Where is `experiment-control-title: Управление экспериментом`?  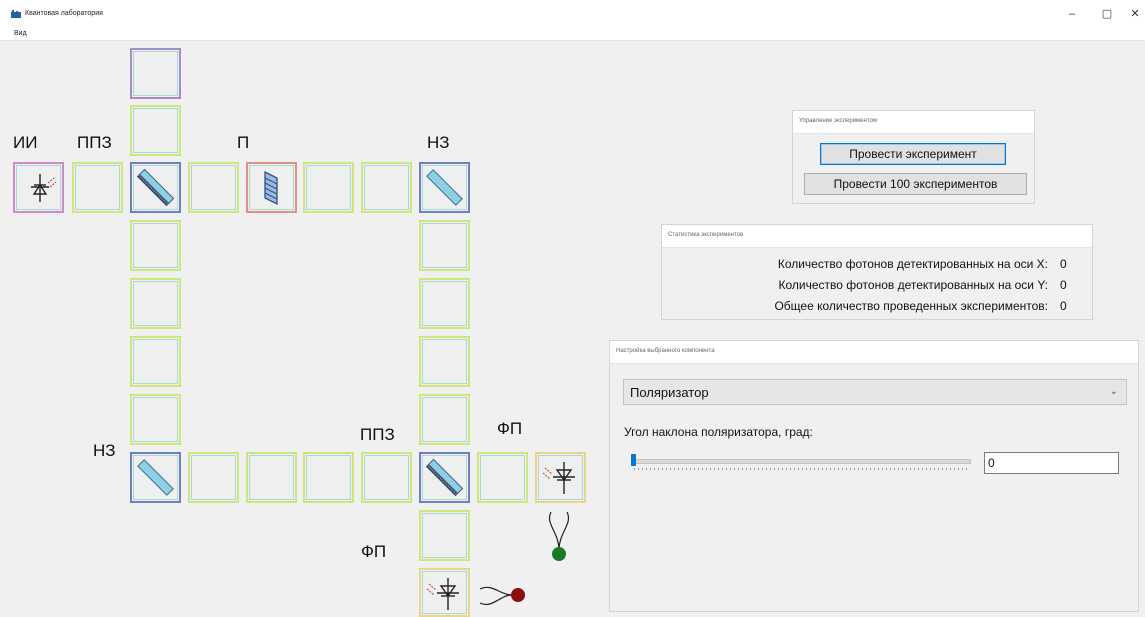
experiment-control-title: Управление экспериментом is located at coordinates (838, 121).